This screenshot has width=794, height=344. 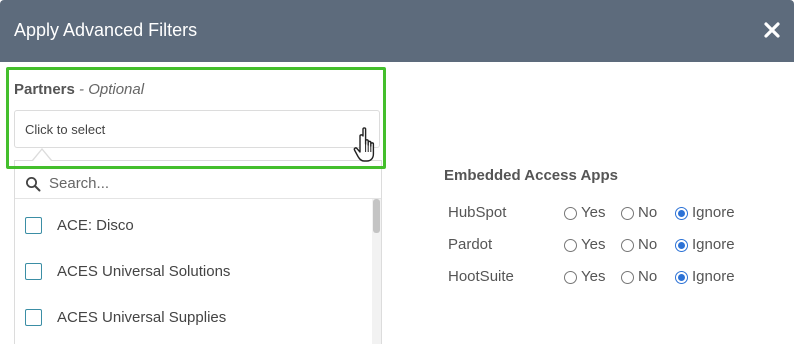 I want to click on list-item: ACES Universal Supplies, so click(x=193, y=315).